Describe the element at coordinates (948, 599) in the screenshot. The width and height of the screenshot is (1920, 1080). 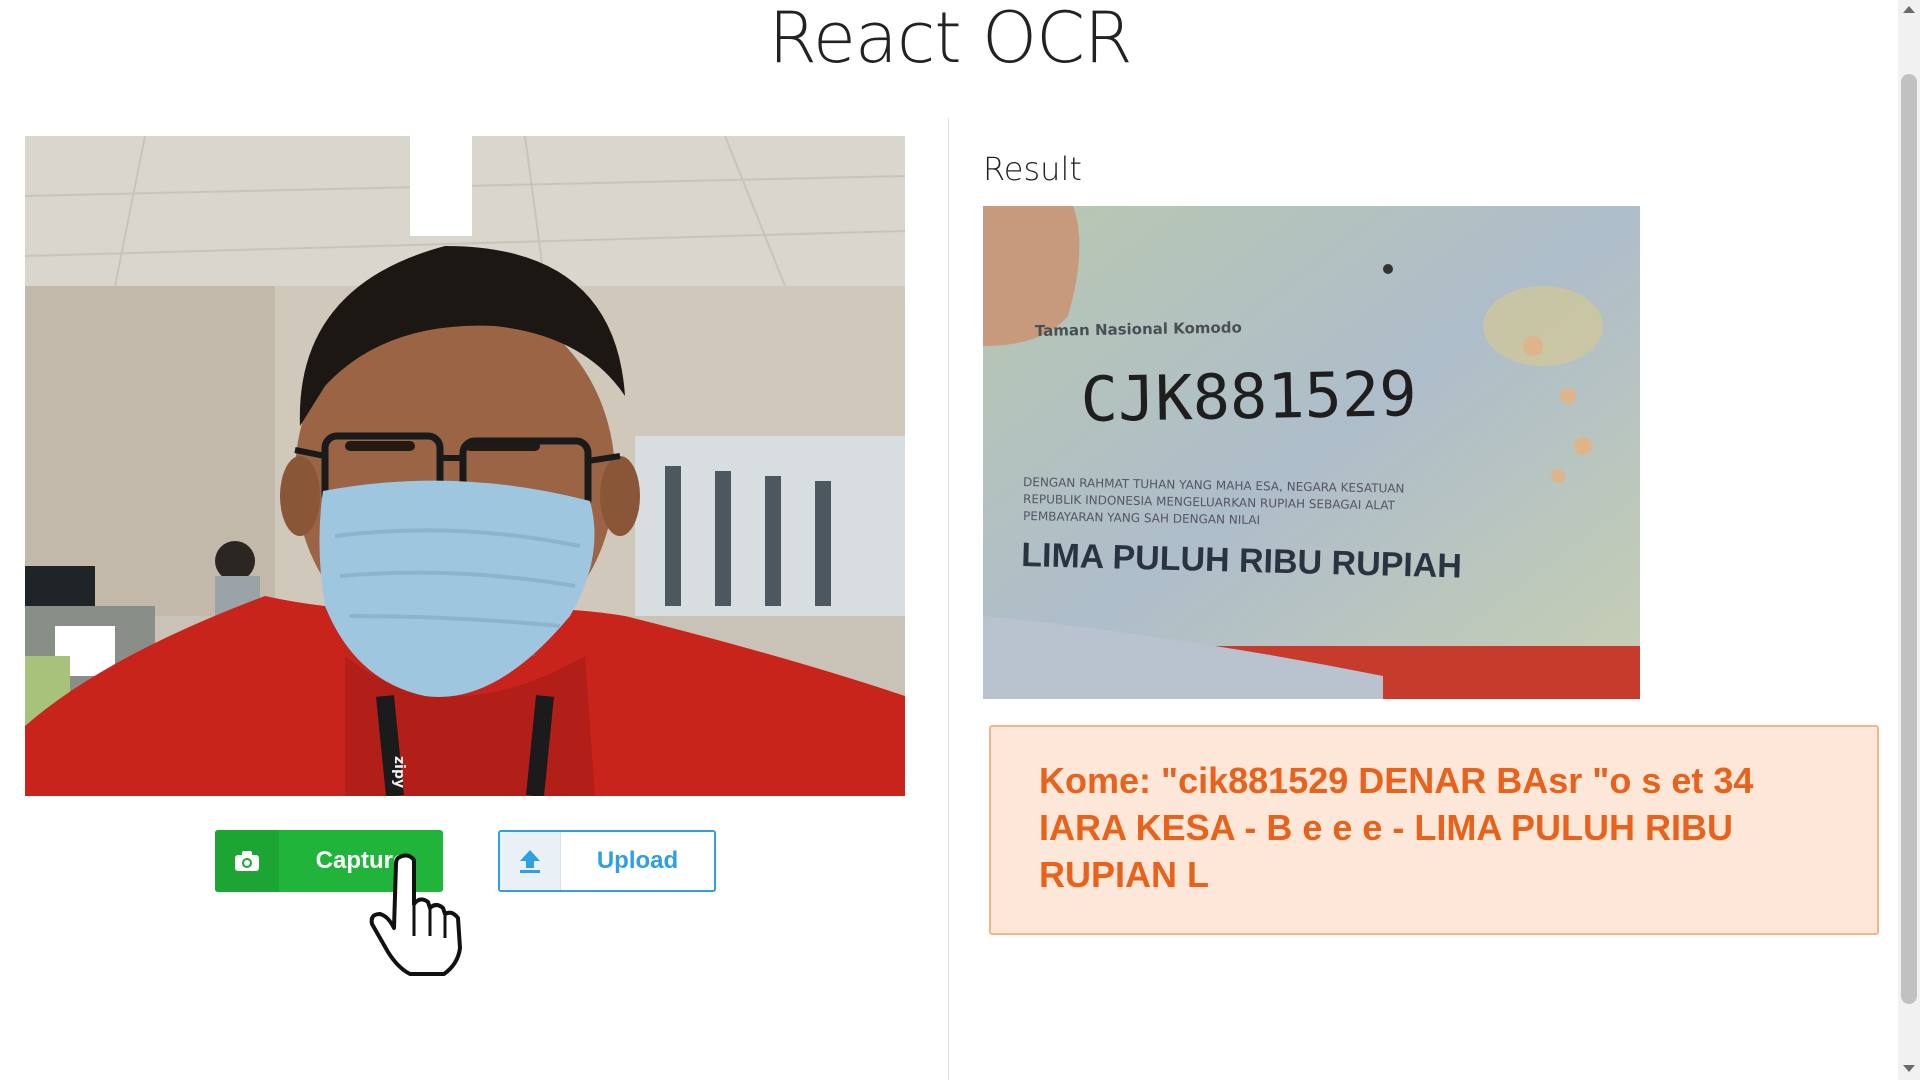
I see `column-divider` at that location.